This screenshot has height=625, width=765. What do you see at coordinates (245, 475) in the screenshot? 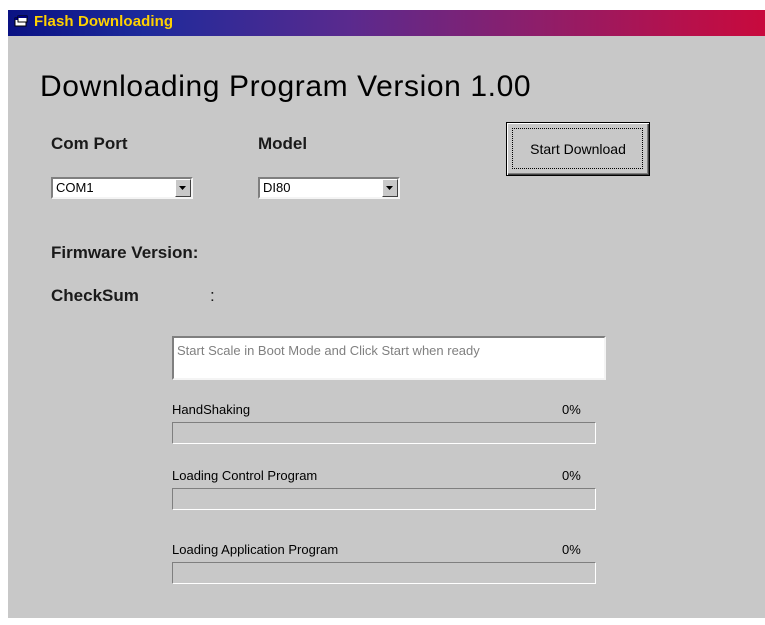
I see `control-program-label: Loading Control Program` at bounding box center [245, 475].